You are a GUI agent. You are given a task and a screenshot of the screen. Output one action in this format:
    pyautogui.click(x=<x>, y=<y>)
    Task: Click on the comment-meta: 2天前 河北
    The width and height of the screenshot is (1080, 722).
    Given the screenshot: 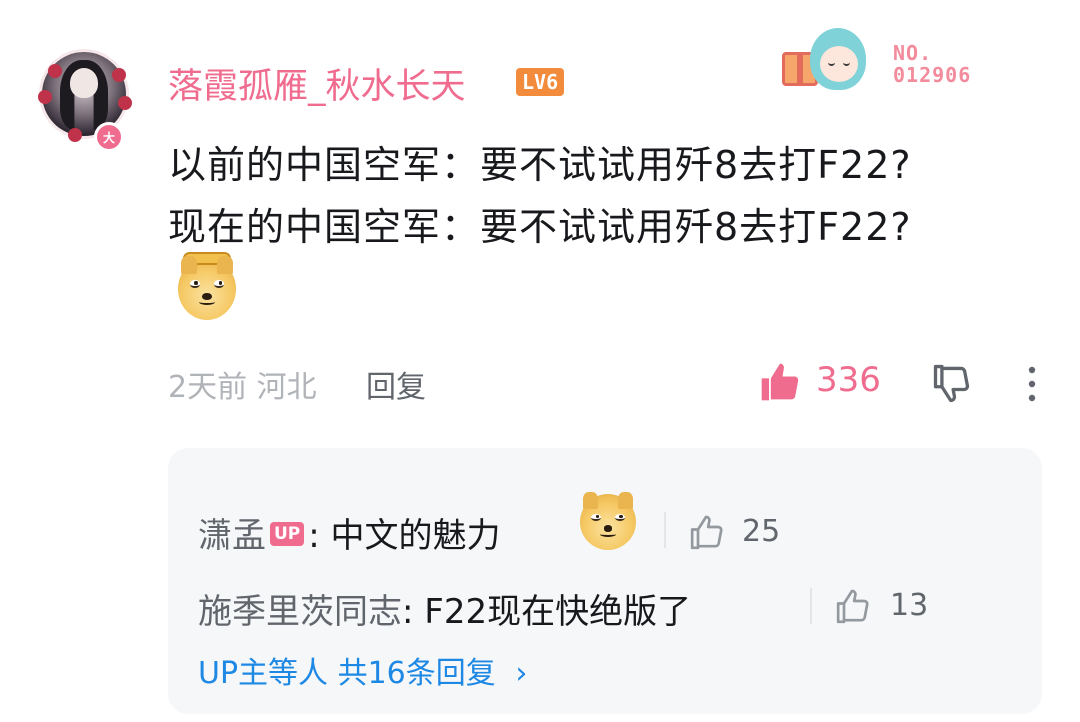 What is the action you would take?
    pyautogui.click(x=242, y=384)
    